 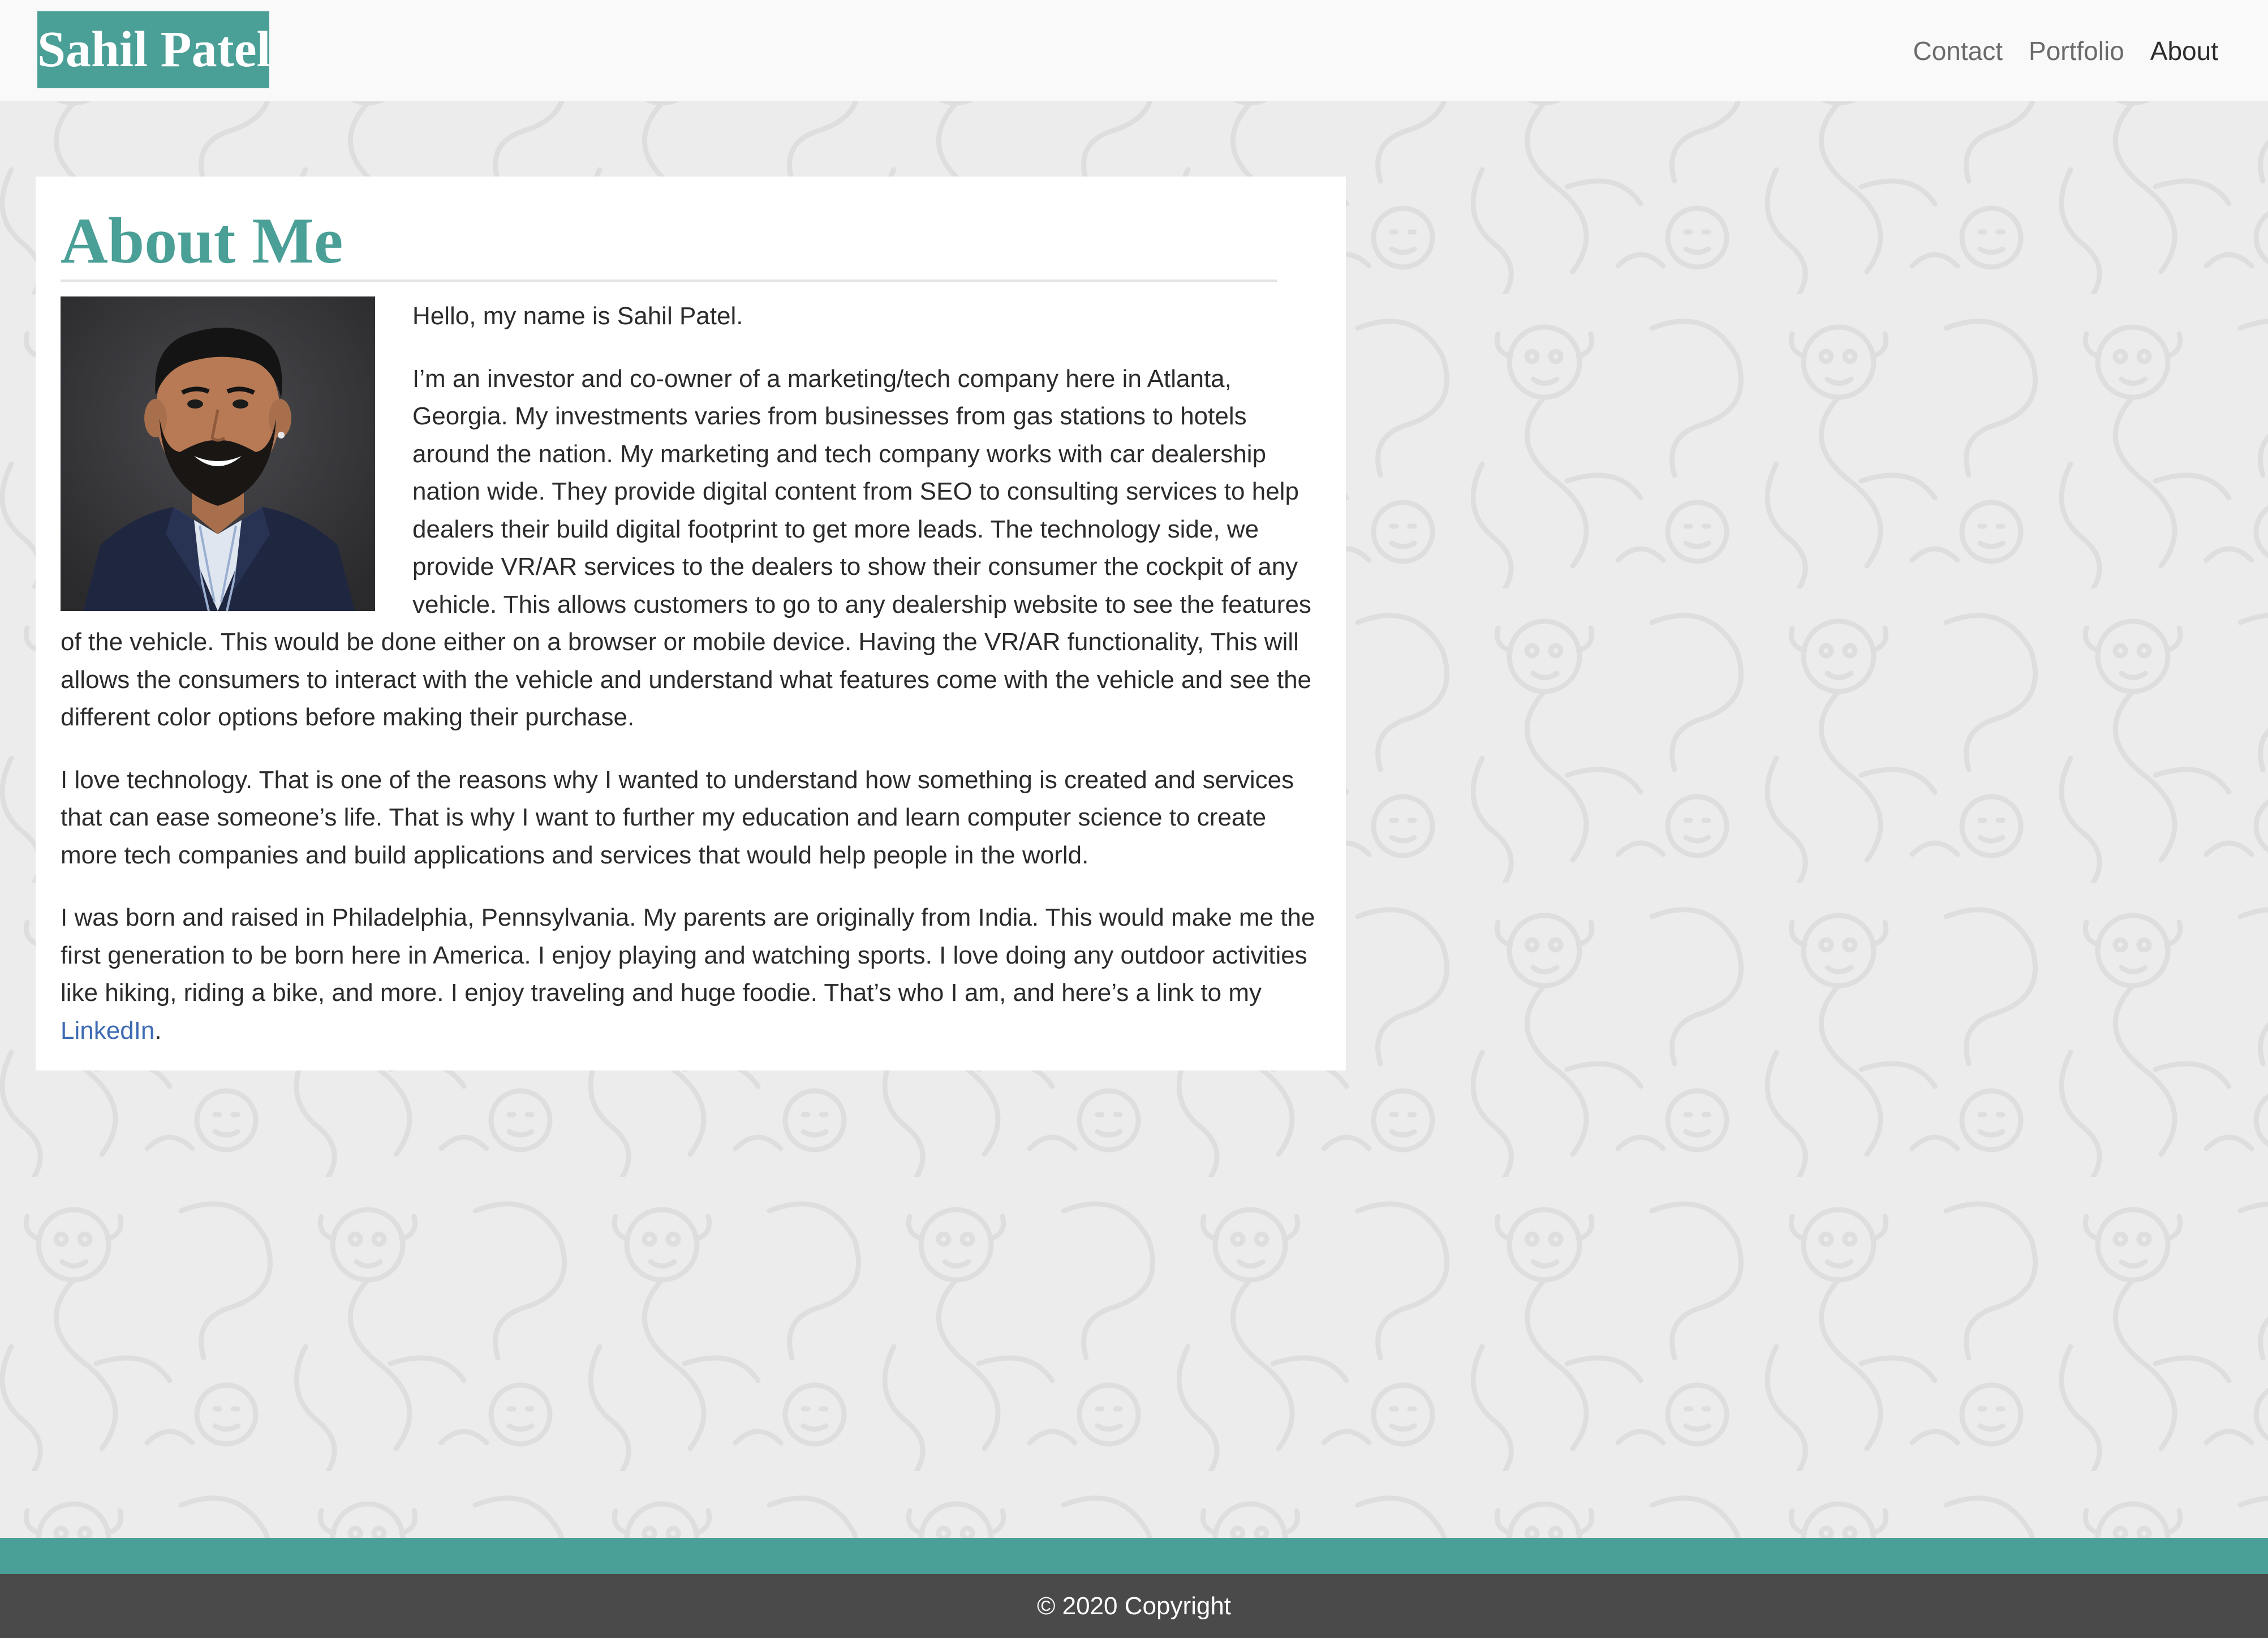 What do you see at coordinates (669, 281) in the screenshot?
I see `title-divider` at bounding box center [669, 281].